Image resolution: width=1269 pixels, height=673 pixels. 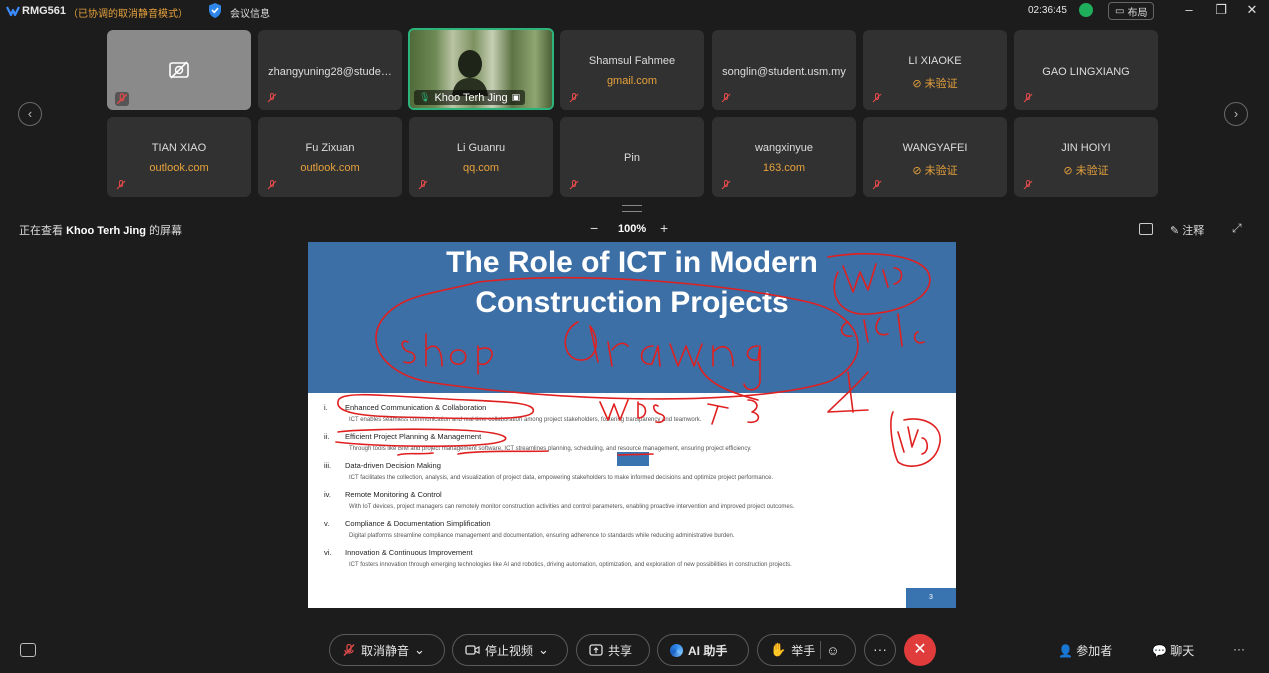 What do you see at coordinates (784, 157) in the screenshot?
I see `participant-tile: wangxinyue 163.com` at bounding box center [784, 157].